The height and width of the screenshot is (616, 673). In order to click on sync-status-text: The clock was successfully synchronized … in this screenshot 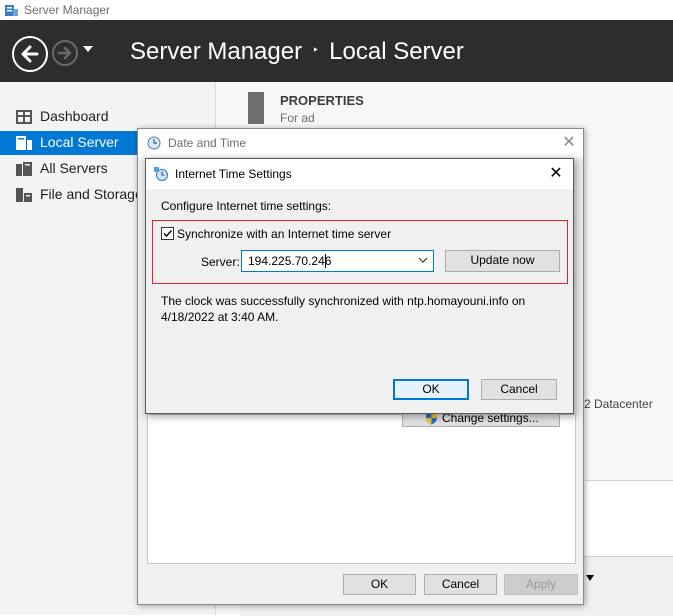, I will do `click(343, 309)`.